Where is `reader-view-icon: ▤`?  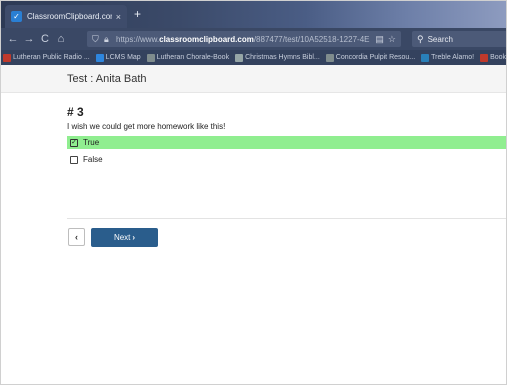
reader-view-icon: ▤ is located at coordinates (379, 39).